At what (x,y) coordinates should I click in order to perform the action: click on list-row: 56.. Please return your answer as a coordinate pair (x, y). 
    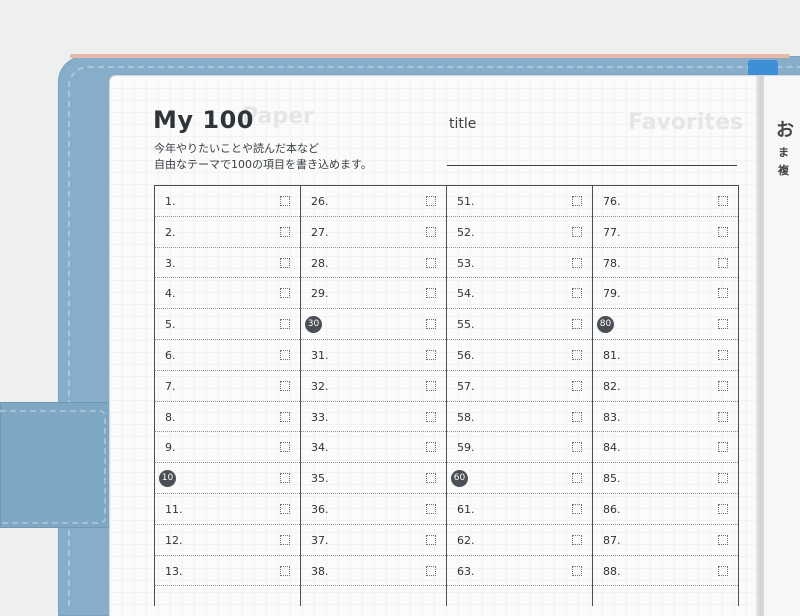
    Looking at the image, I should click on (519, 355).